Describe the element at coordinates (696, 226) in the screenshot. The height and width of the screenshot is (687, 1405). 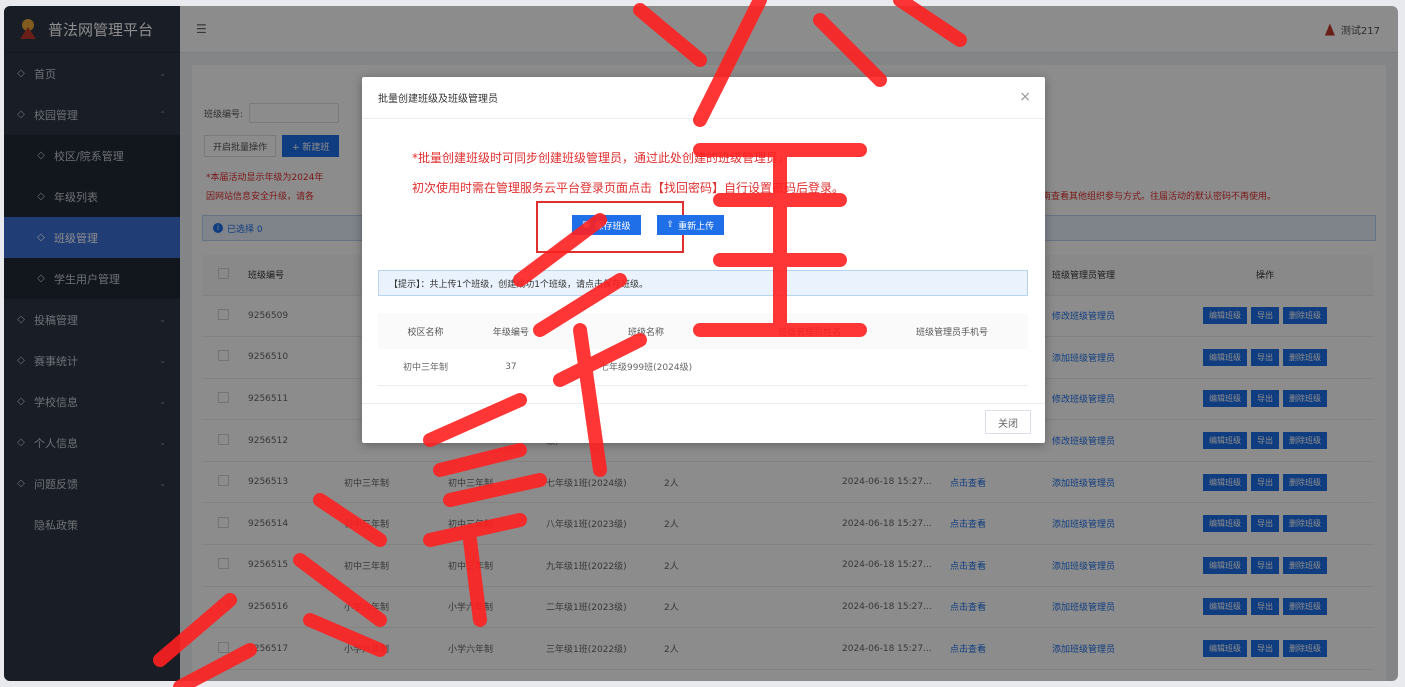
I see `reupload-label: 重新上传` at that location.